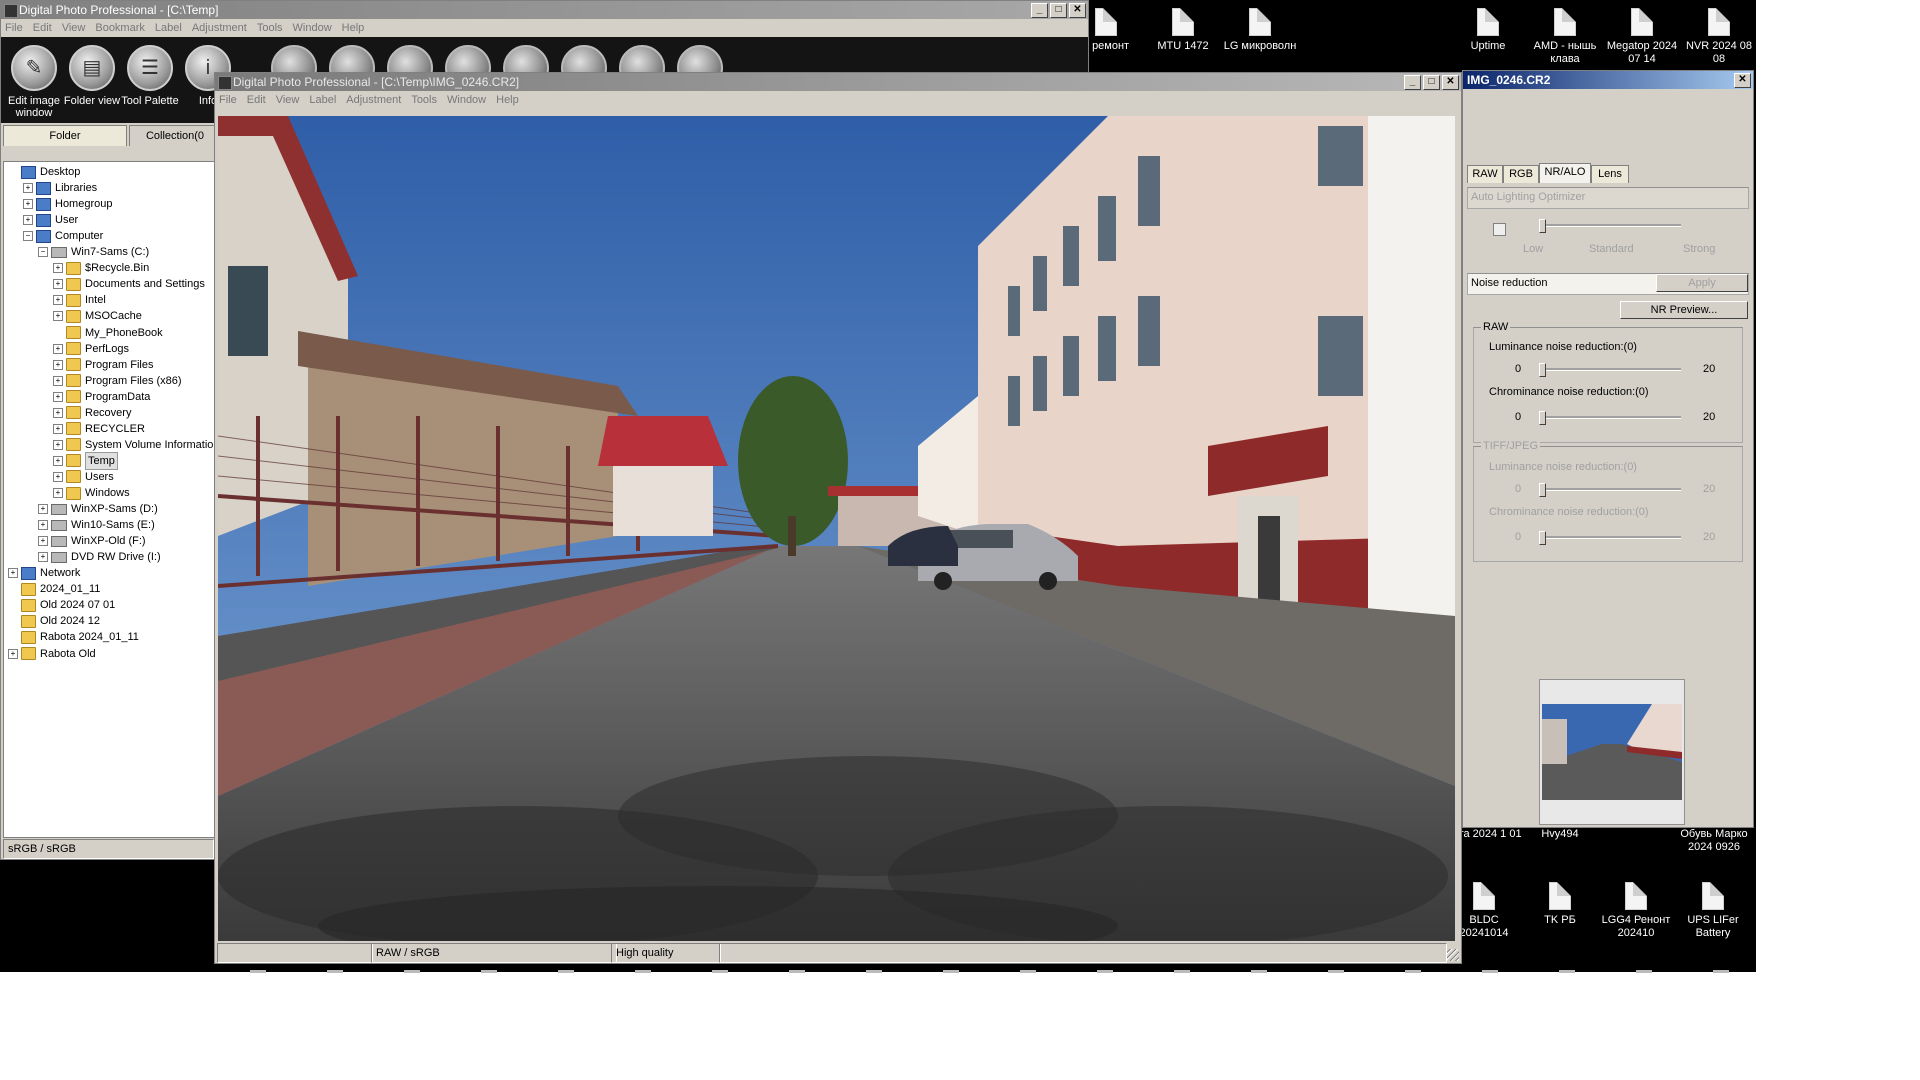 This screenshot has width=1920, height=1080. I want to click on tree-node: + Win10-Sams (E:), so click(96, 525).